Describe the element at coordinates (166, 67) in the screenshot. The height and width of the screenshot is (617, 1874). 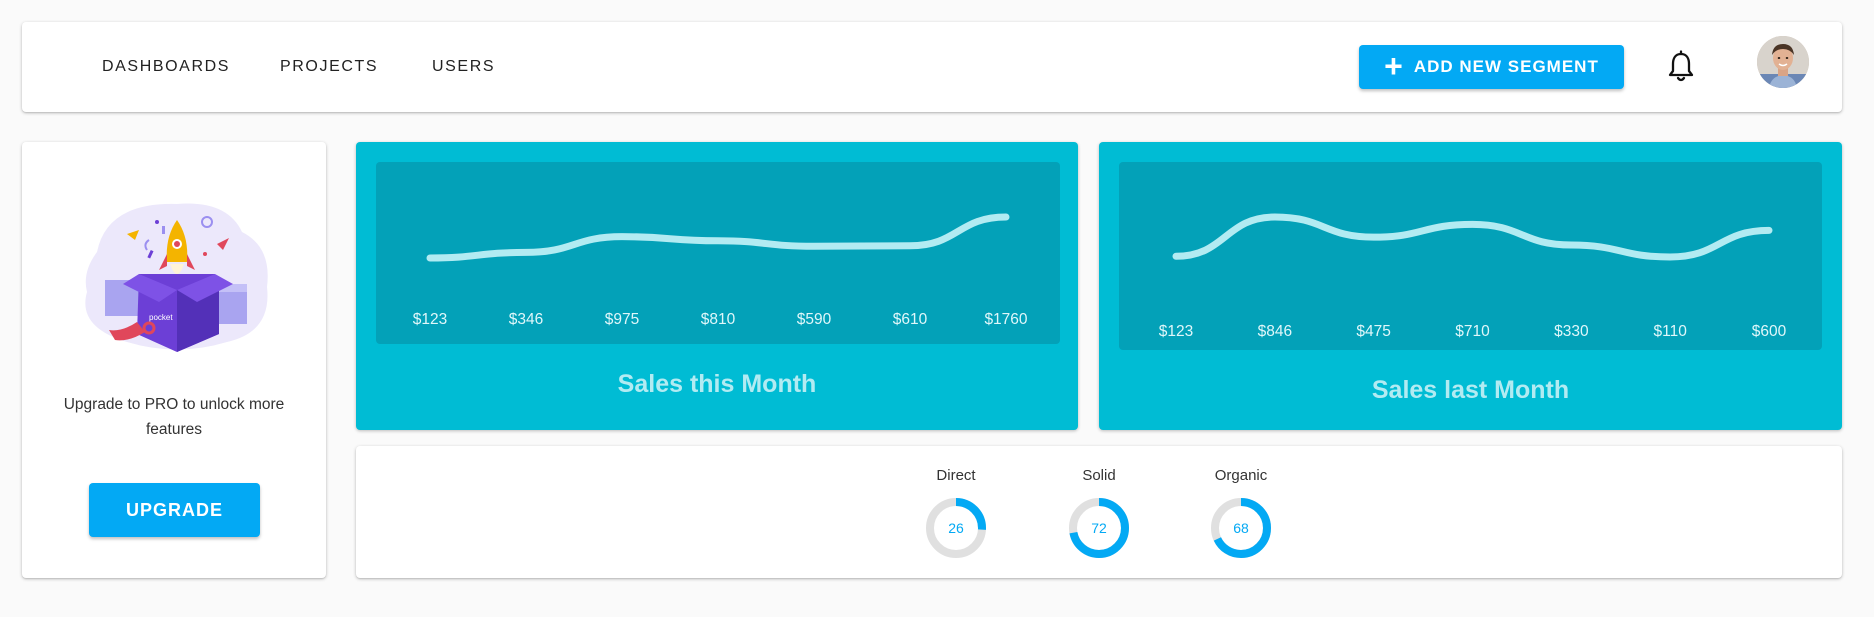
I see `nav-dashboards: DASHBOARDS` at that location.